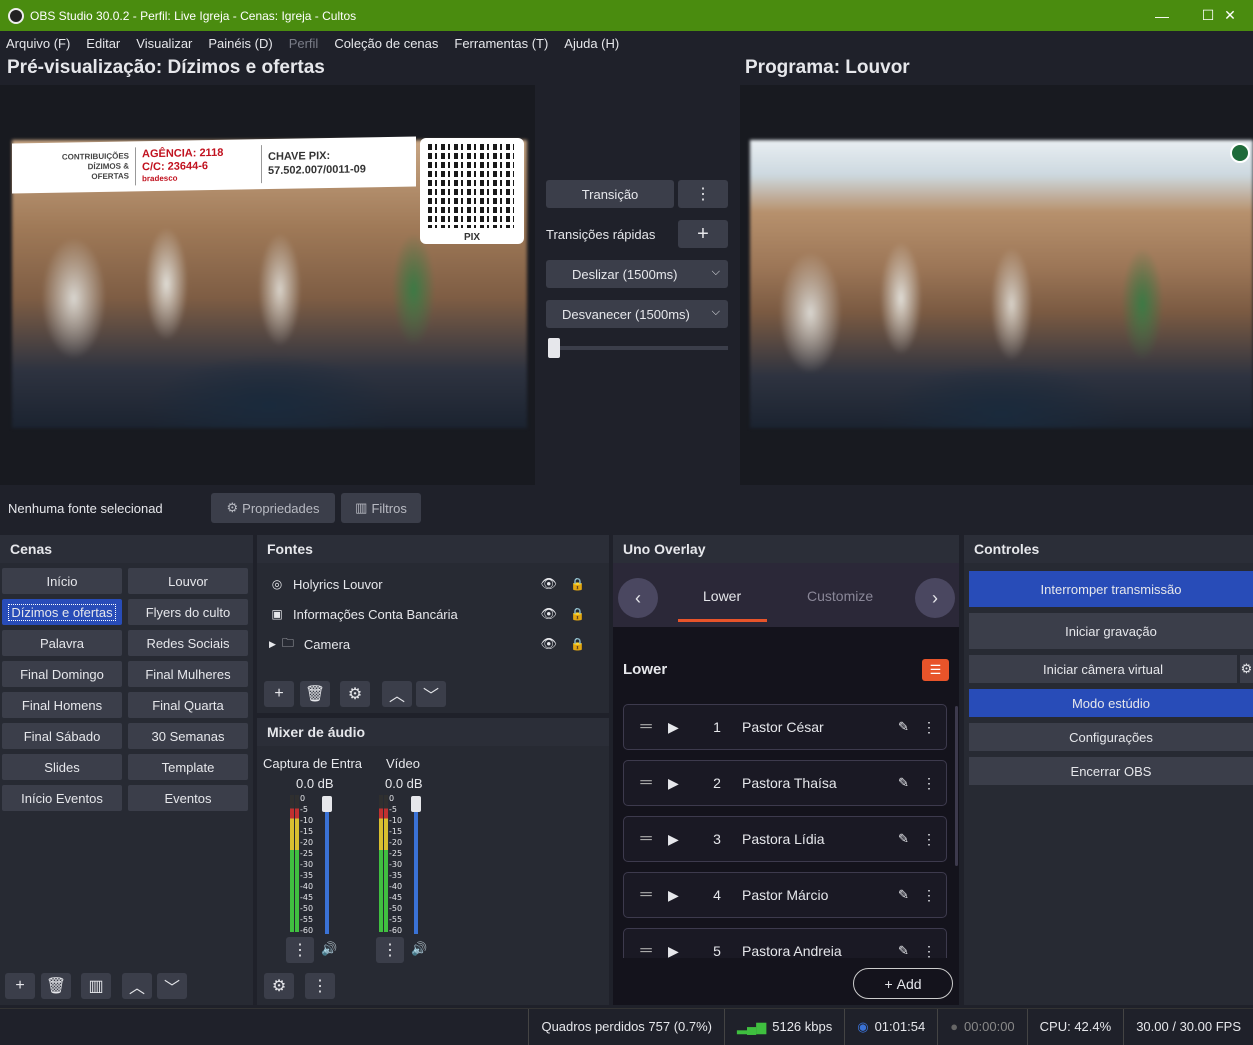  I want to click on virtual-camera-button: Iniciar câmera virtual, so click(1103, 669).